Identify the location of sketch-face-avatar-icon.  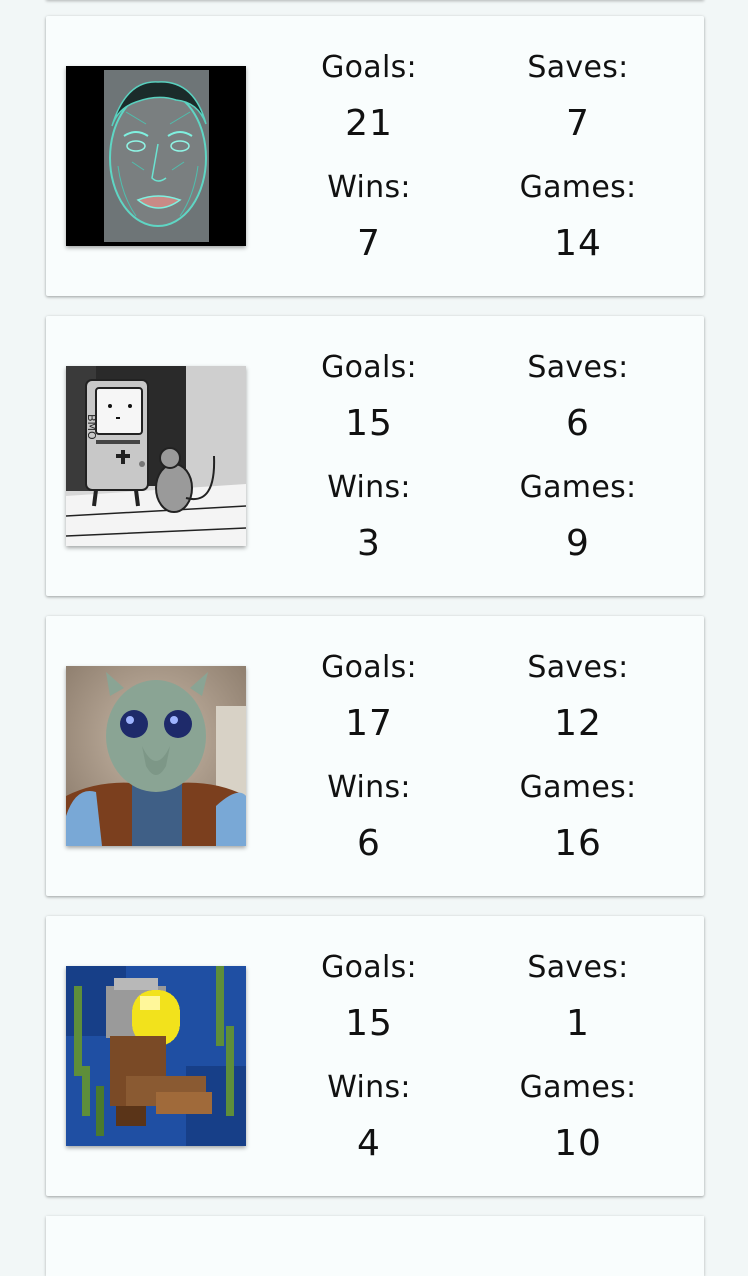
(156, 156).